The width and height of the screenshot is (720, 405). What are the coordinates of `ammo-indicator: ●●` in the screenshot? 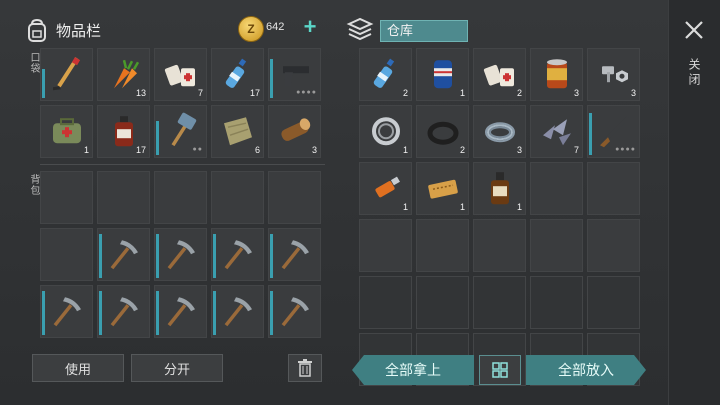 It's located at (197, 149).